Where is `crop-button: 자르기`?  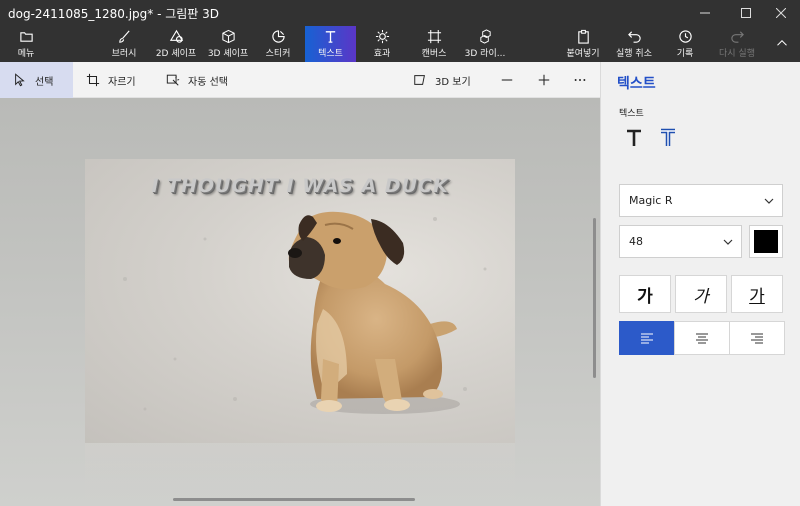
crop-button: 자르기 is located at coordinates (111, 80).